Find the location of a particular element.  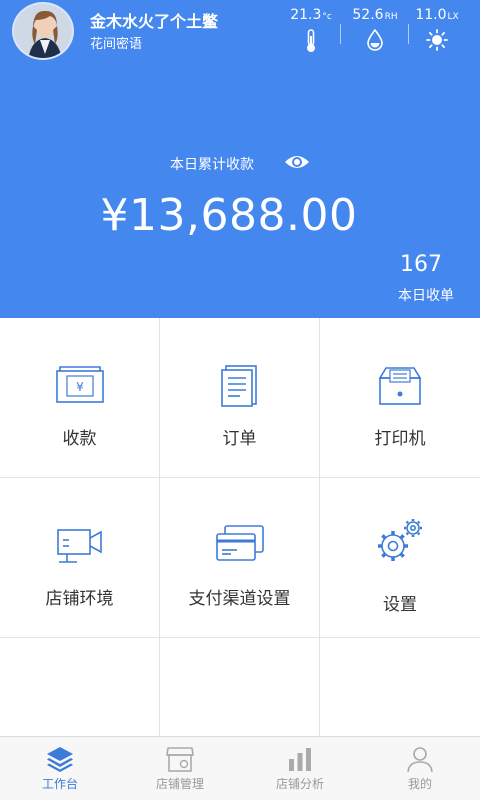

user-name: 金木水火了个土鳖 is located at coordinates (154, 21).